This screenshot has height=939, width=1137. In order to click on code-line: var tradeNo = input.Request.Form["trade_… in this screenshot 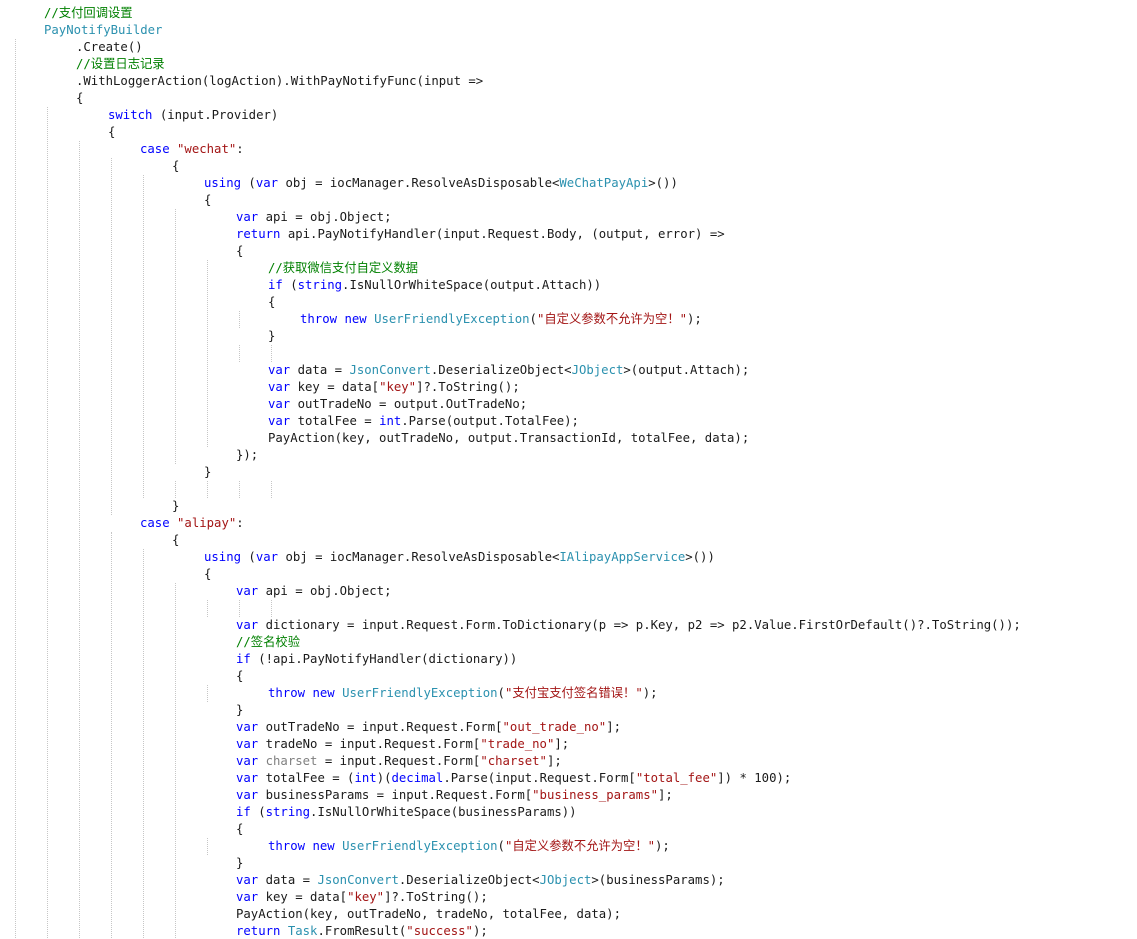, I will do `click(402, 744)`.